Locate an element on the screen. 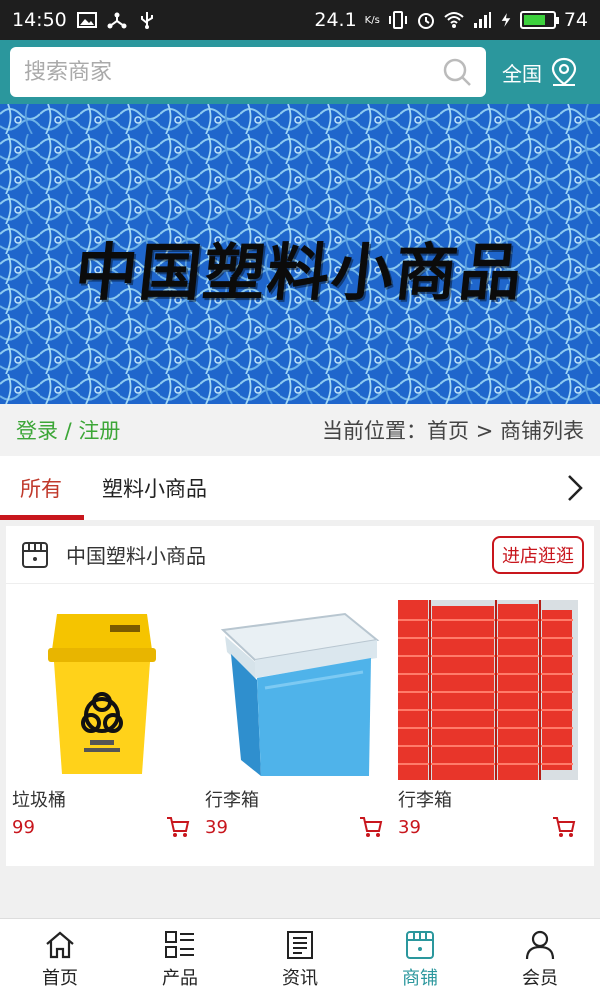  product-image-red-crates is located at coordinates (488, 690).